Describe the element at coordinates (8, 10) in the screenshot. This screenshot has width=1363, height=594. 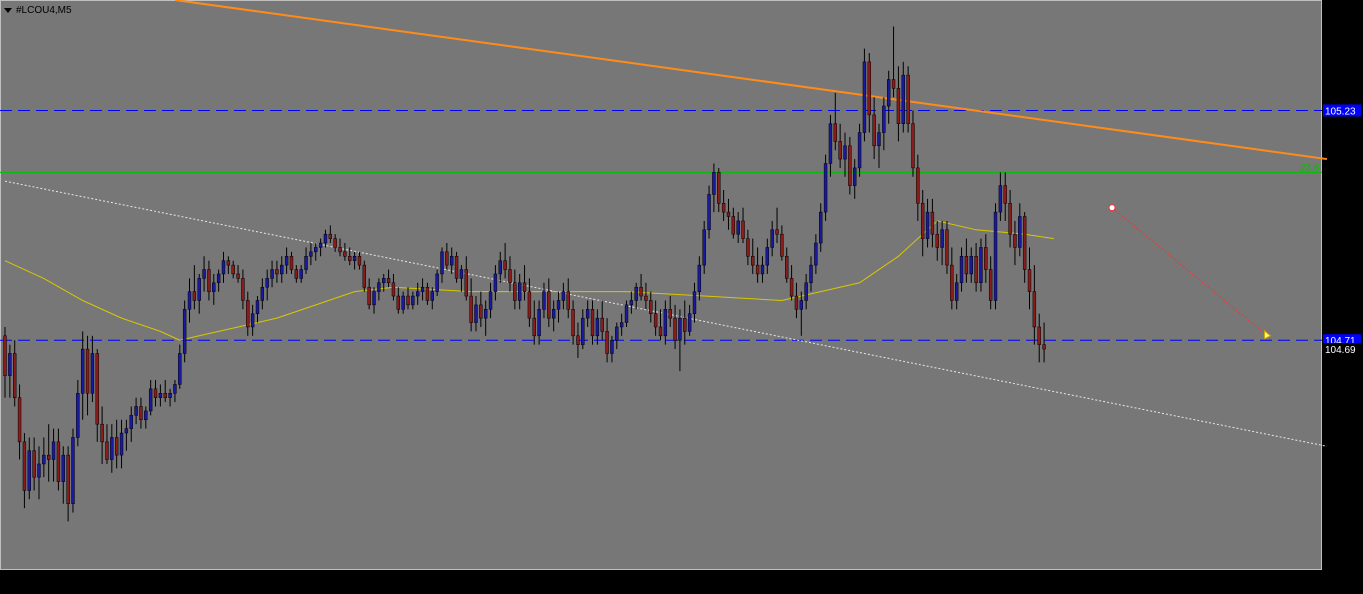
I see `dropdown-arrow-icon` at that location.